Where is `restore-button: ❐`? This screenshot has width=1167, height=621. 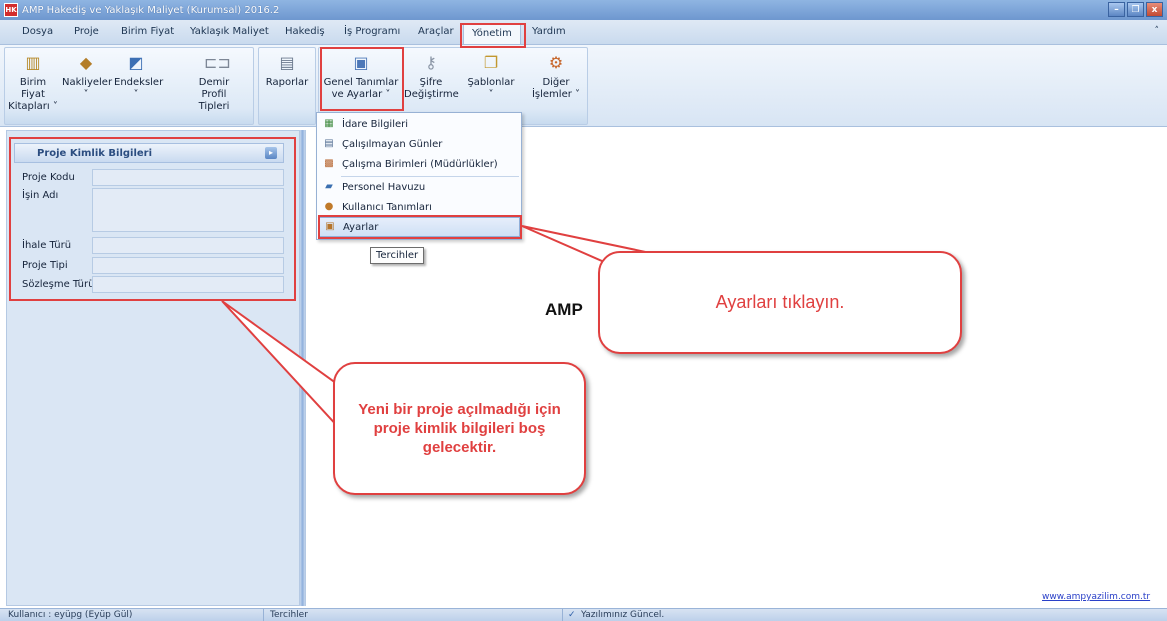
restore-button: ❐ is located at coordinates (1135, 9).